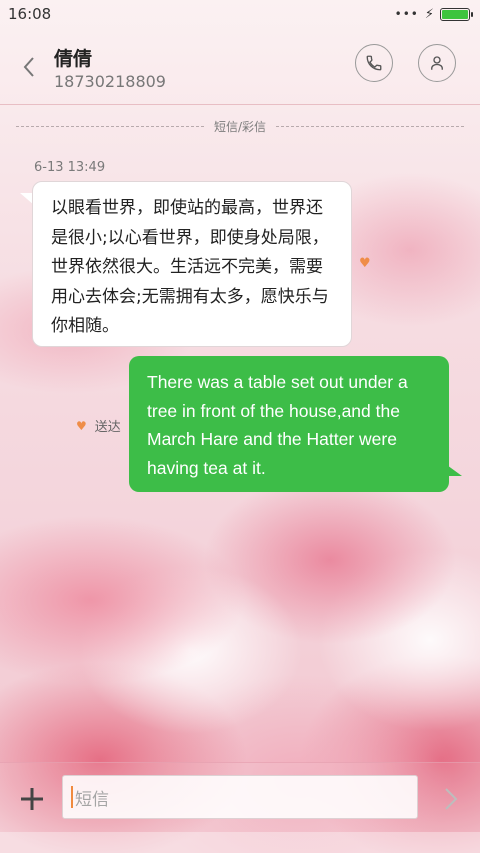 The height and width of the screenshot is (853, 480). Describe the element at coordinates (451, 468) in the screenshot. I see `outgoing-bubble-tail` at that location.